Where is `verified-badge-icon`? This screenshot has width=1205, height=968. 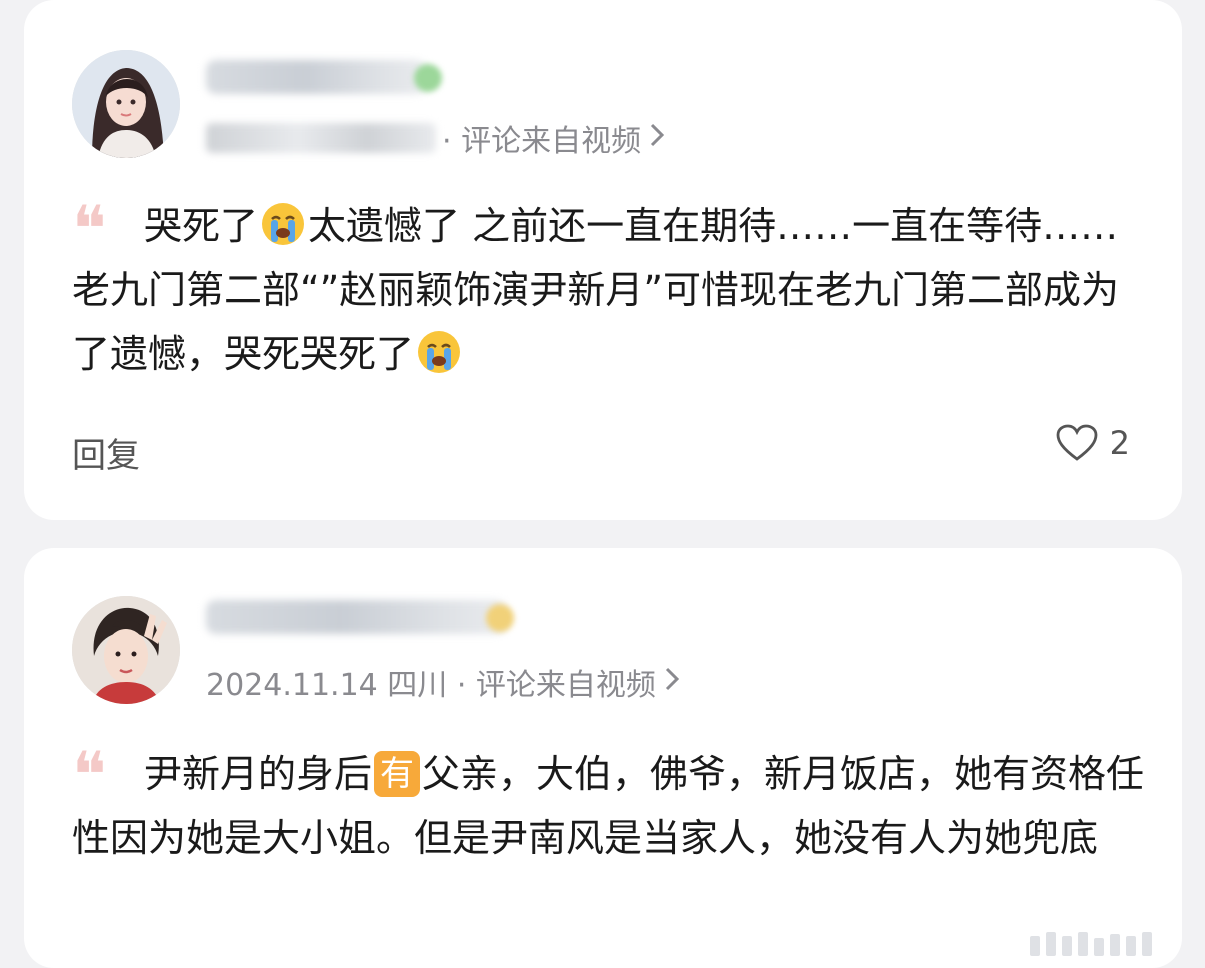 verified-badge-icon is located at coordinates (428, 78).